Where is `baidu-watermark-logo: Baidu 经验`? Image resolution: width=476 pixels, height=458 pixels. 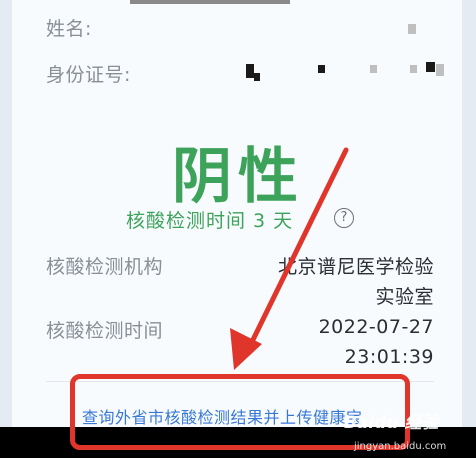
baidu-watermark-logo: Baidu 经验 is located at coordinates (391, 423).